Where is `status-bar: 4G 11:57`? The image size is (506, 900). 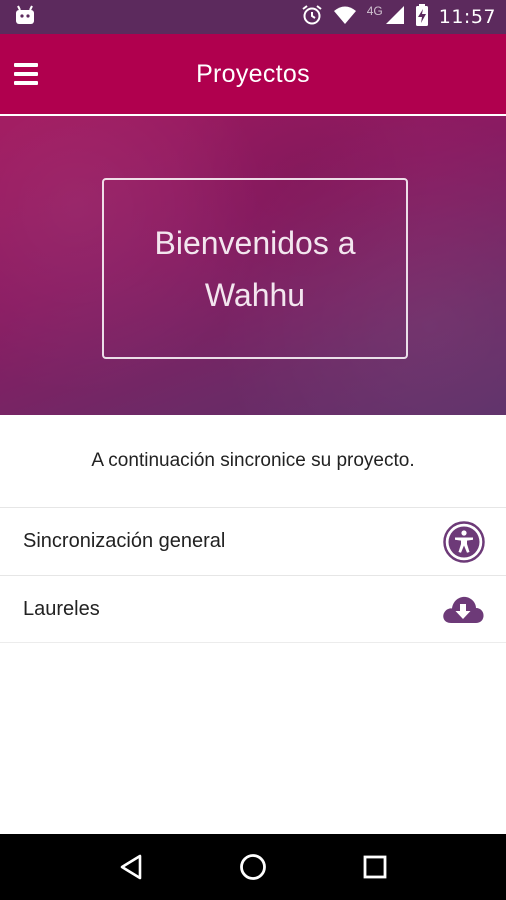 status-bar: 4G 11:57 is located at coordinates (253, 17).